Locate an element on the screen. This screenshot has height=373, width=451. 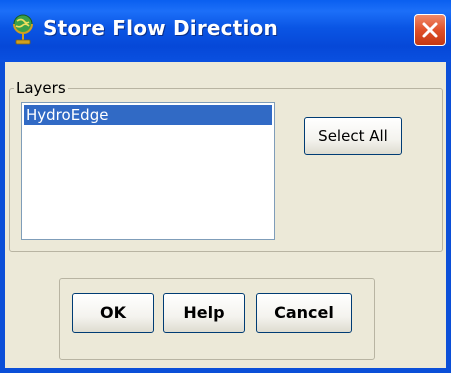
cancel-button: Cancel is located at coordinates (304, 313).